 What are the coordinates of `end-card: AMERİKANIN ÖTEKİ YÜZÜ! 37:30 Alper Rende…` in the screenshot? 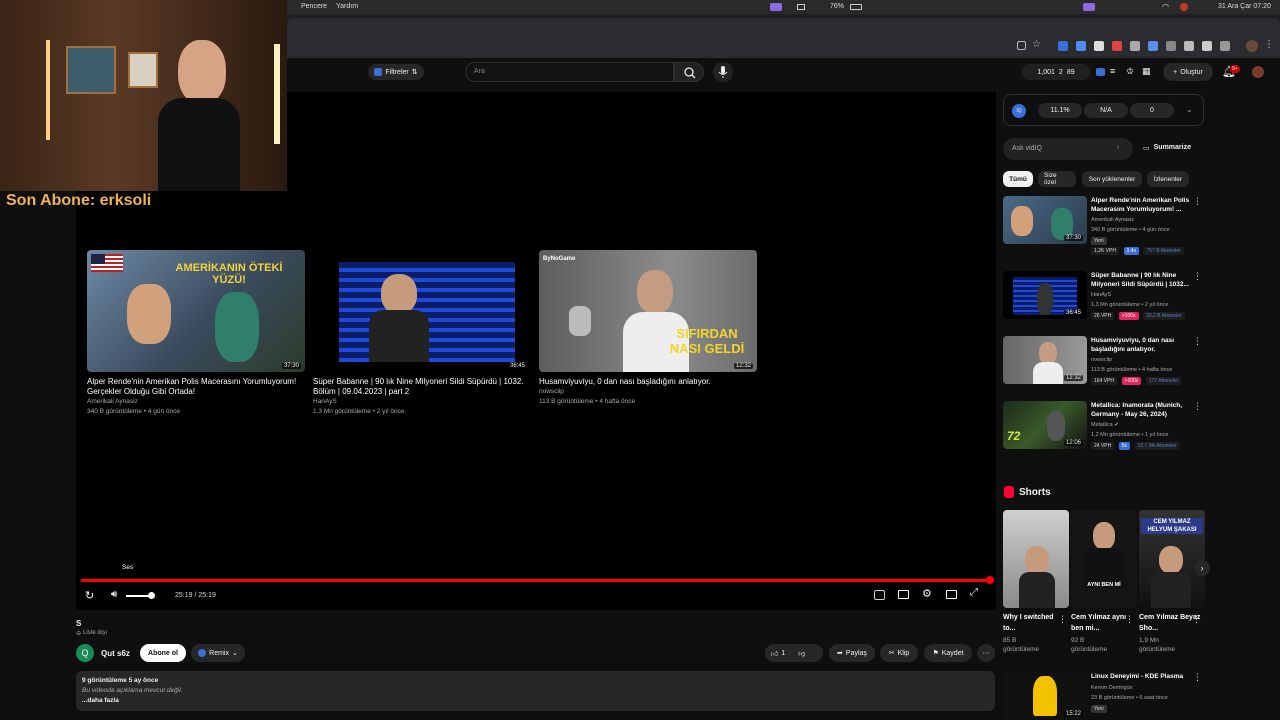 It's located at (196, 333).